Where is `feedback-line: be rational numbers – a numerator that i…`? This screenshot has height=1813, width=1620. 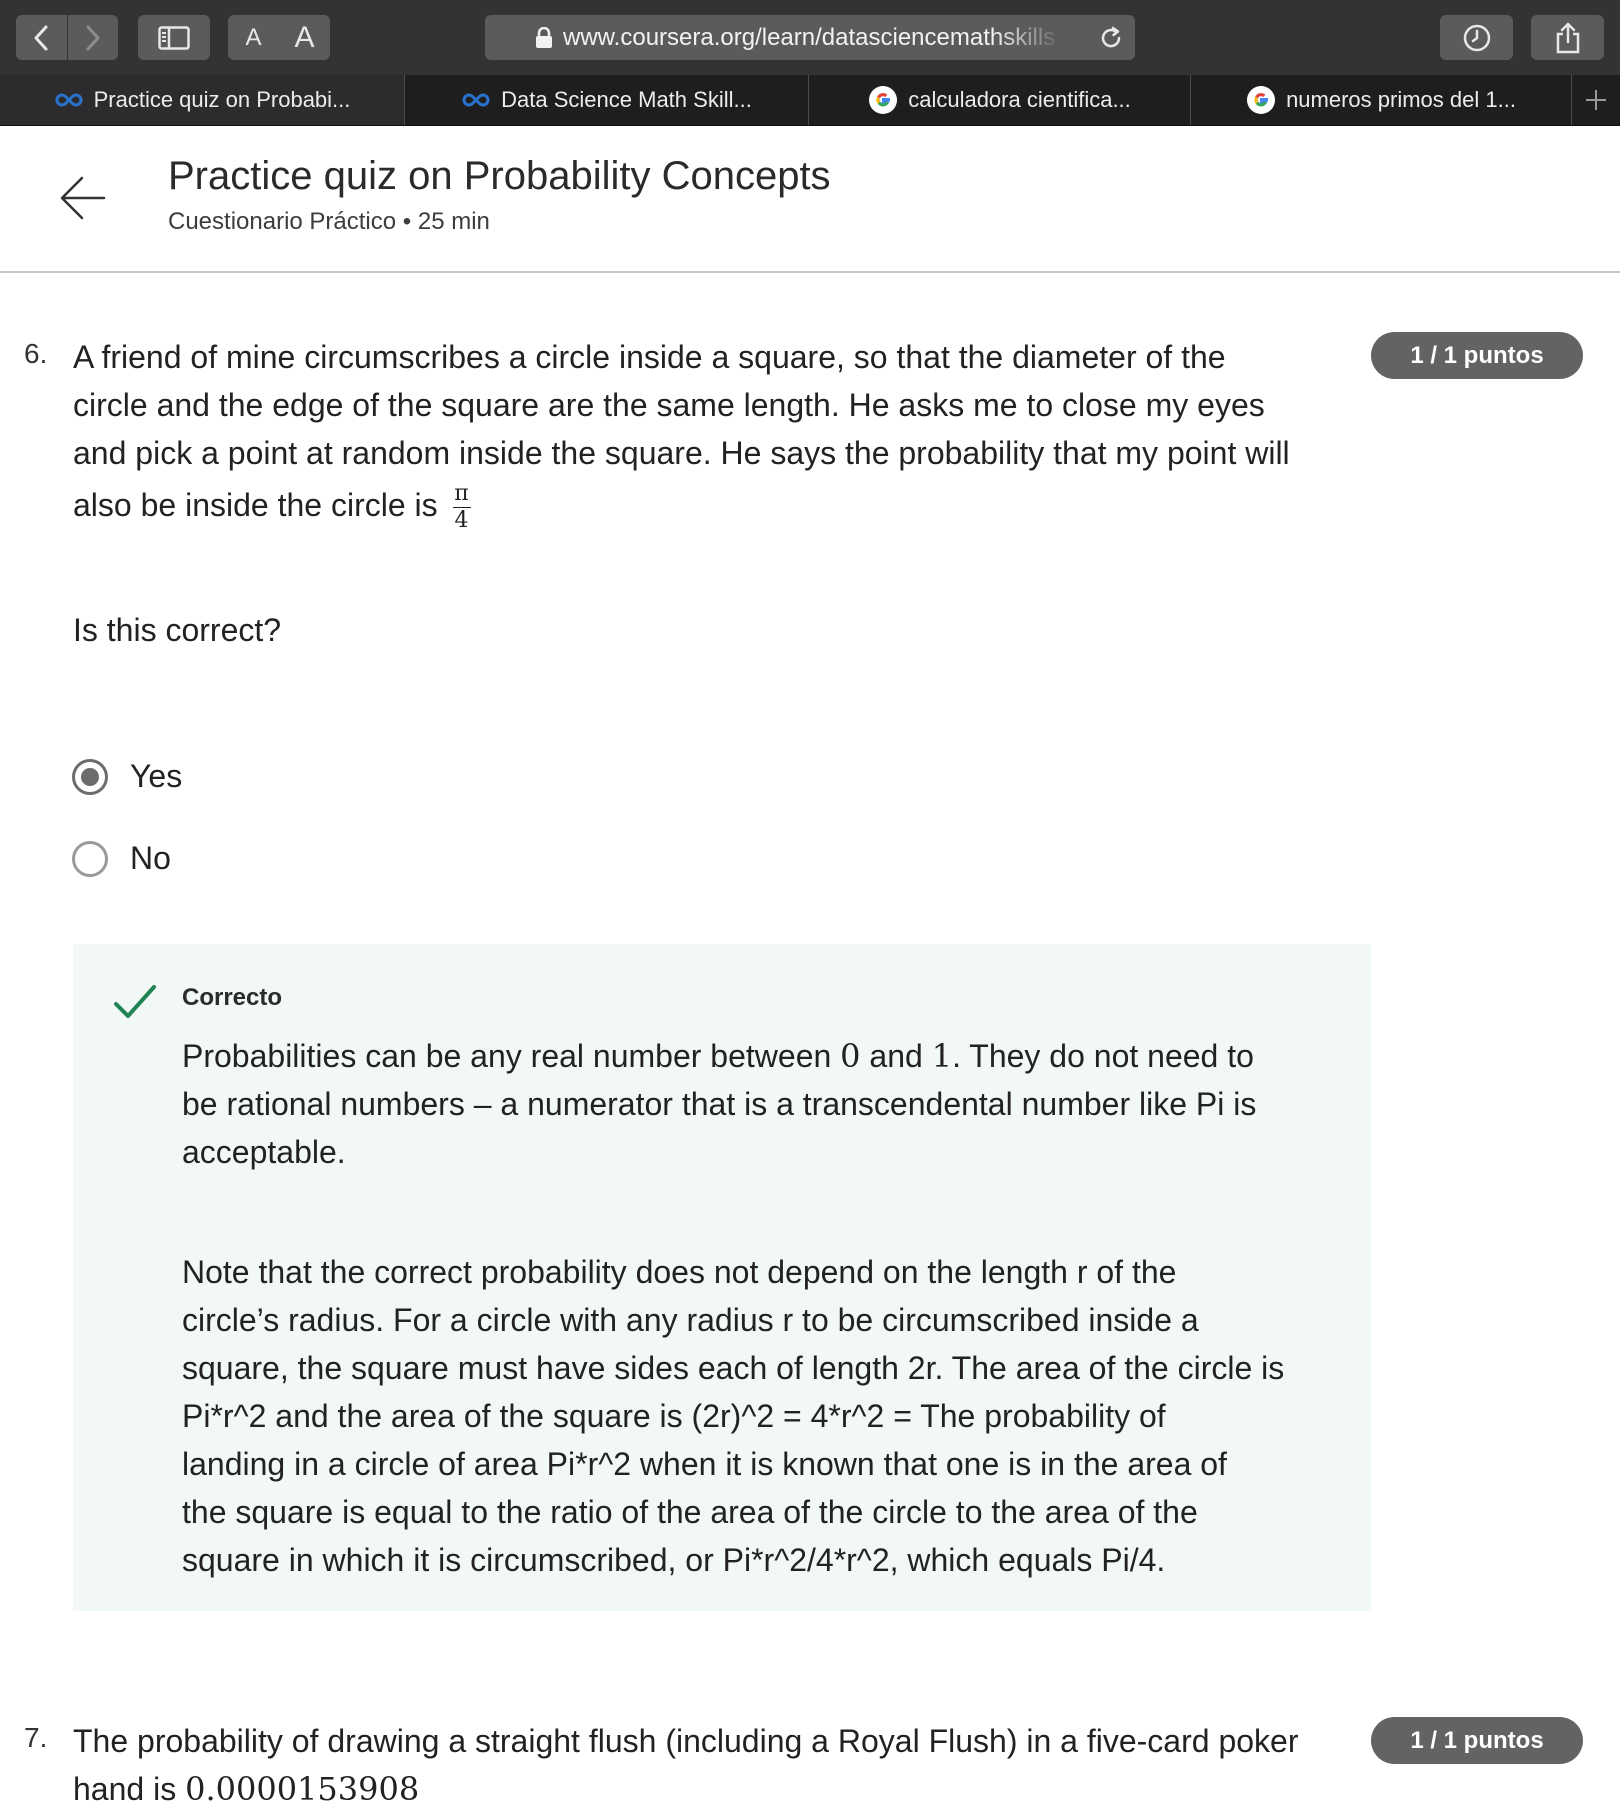 feedback-line: be rational numbers – a numerator that i… is located at coordinates (719, 1104).